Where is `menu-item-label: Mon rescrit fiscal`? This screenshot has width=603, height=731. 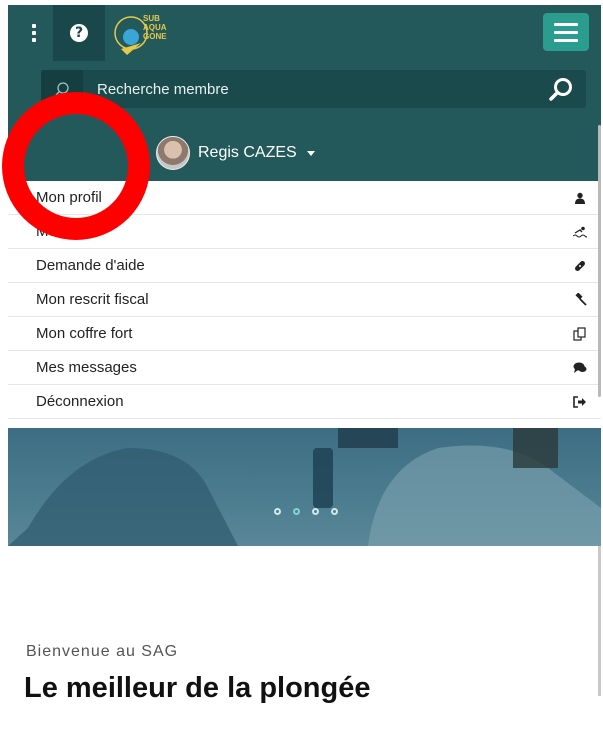 menu-item-label: Mon rescrit fiscal is located at coordinates (92, 299).